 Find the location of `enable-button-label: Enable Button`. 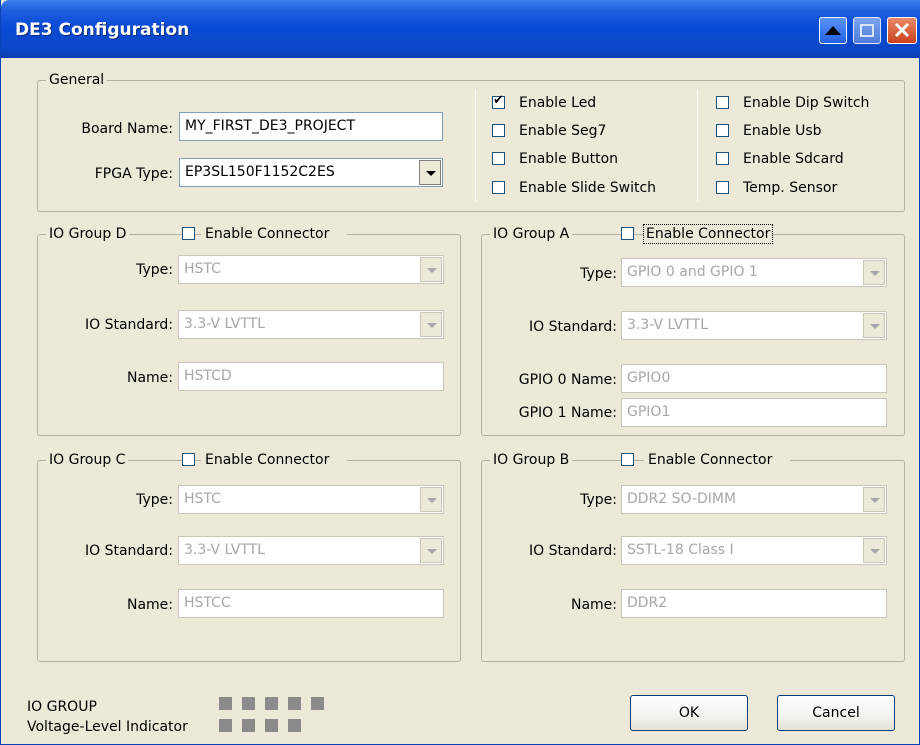

enable-button-label: Enable Button is located at coordinates (568, 159).